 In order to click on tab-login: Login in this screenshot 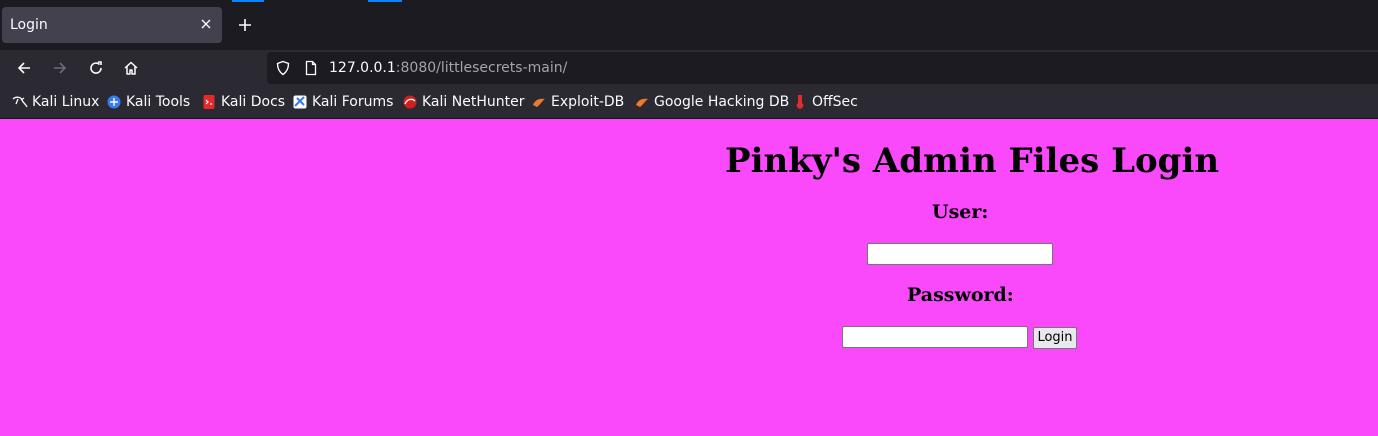, I will do `click(112, 25)`.